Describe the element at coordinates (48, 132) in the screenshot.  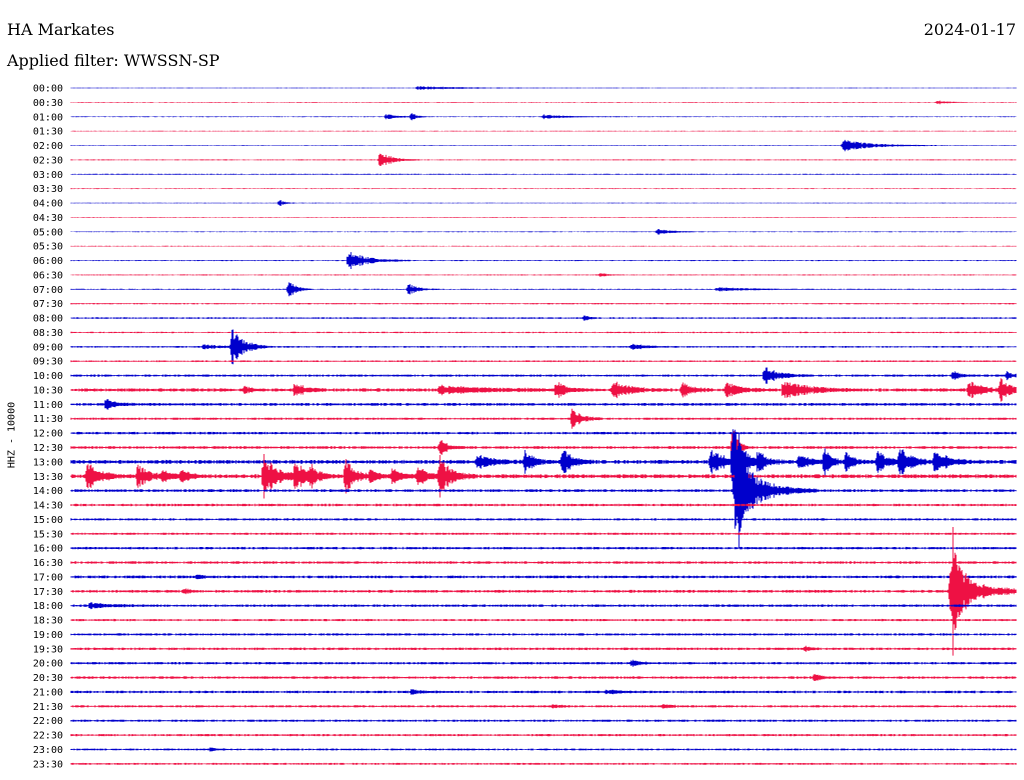
I see `time-tick-label: 01:30` at that location.